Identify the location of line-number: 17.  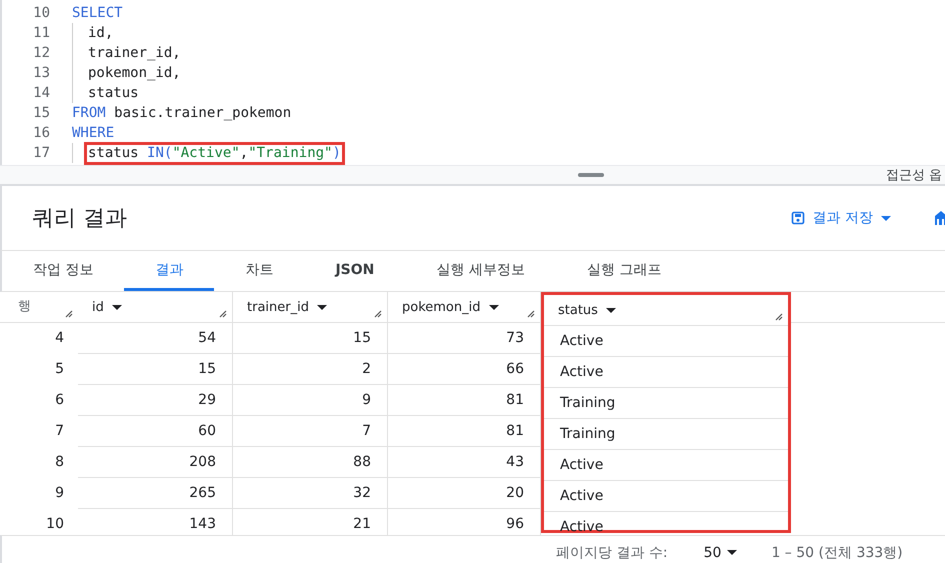
(41, 153).